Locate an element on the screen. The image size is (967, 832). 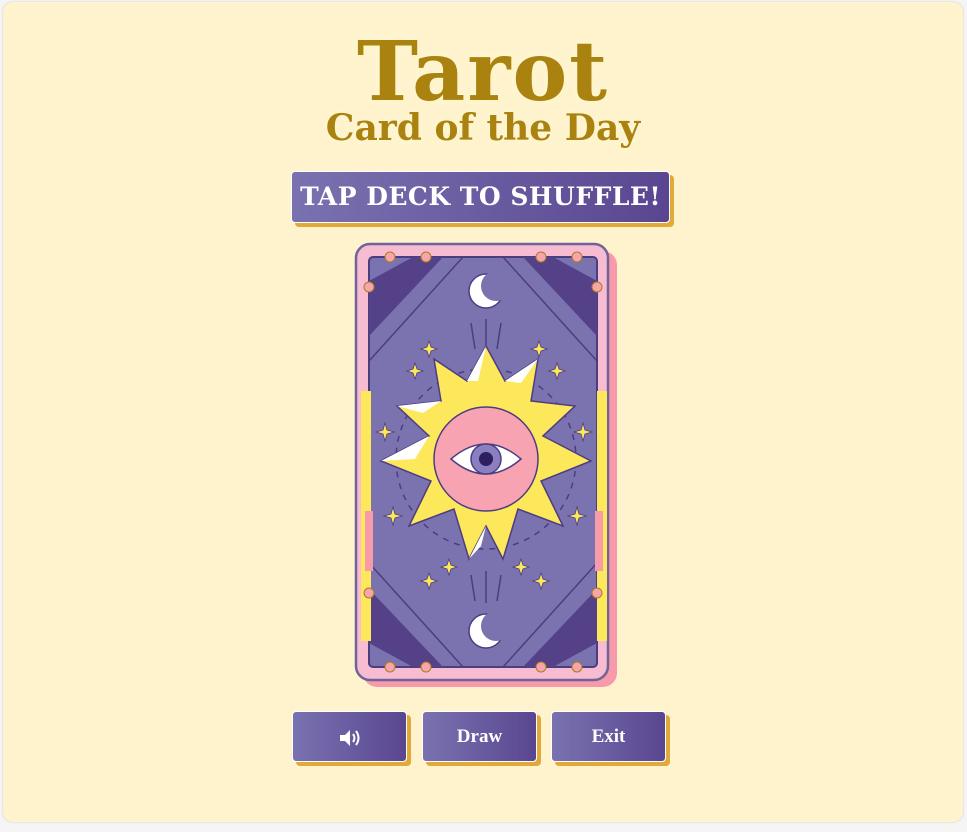
game-title: Tarot Card of the Day is located at coordinates (483, 89).